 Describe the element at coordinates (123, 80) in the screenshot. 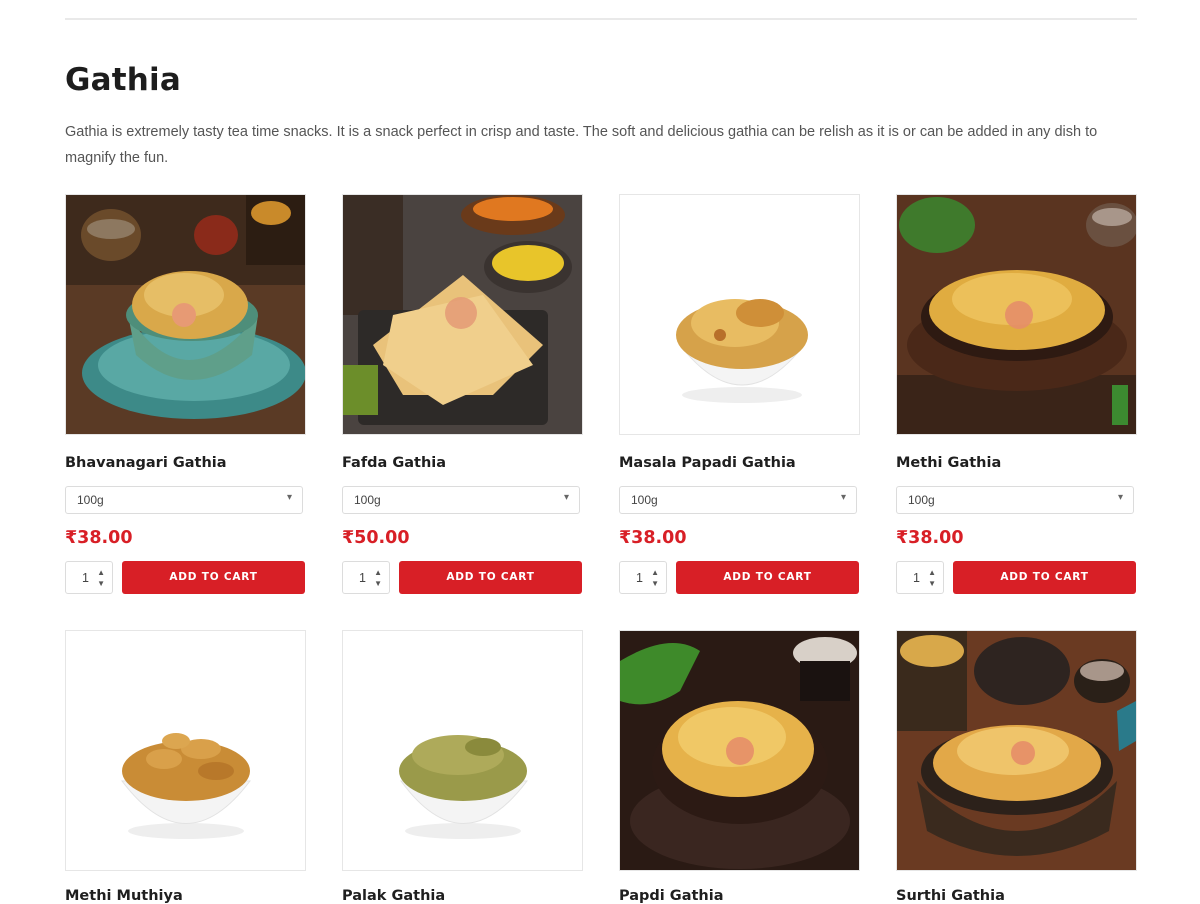

I see `page-title: Gathia` at that location.